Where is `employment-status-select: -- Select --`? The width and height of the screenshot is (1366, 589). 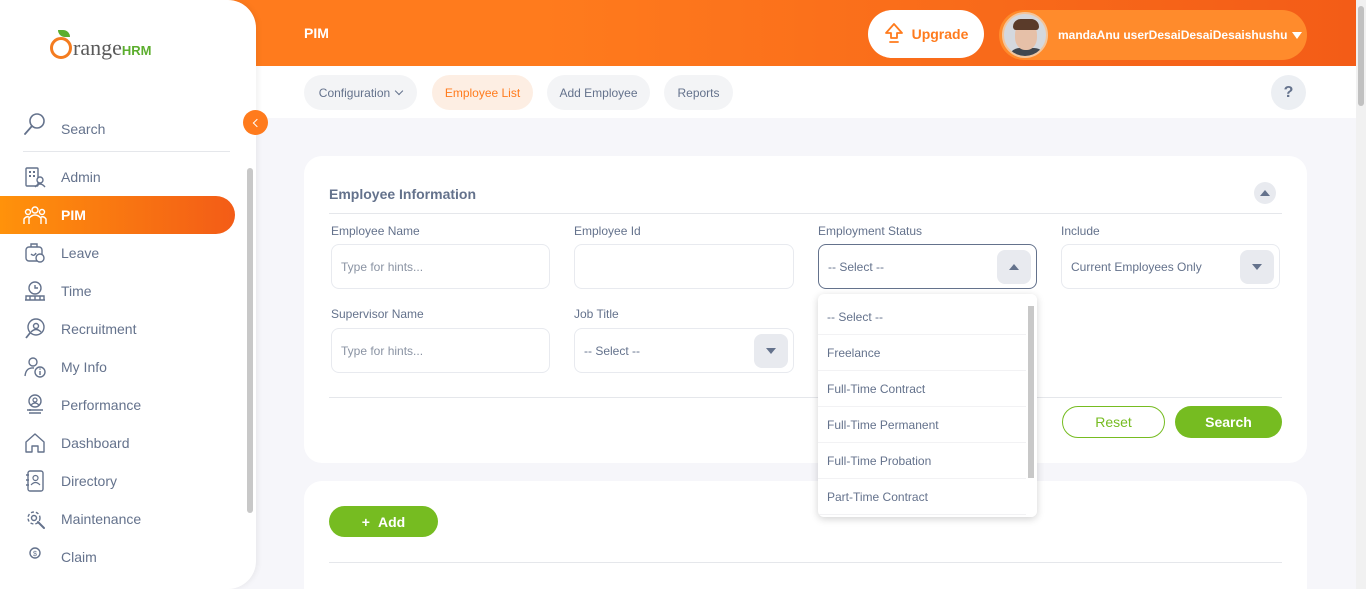 employment-status-select: -- Select -- is located at coordinates (927, 266).